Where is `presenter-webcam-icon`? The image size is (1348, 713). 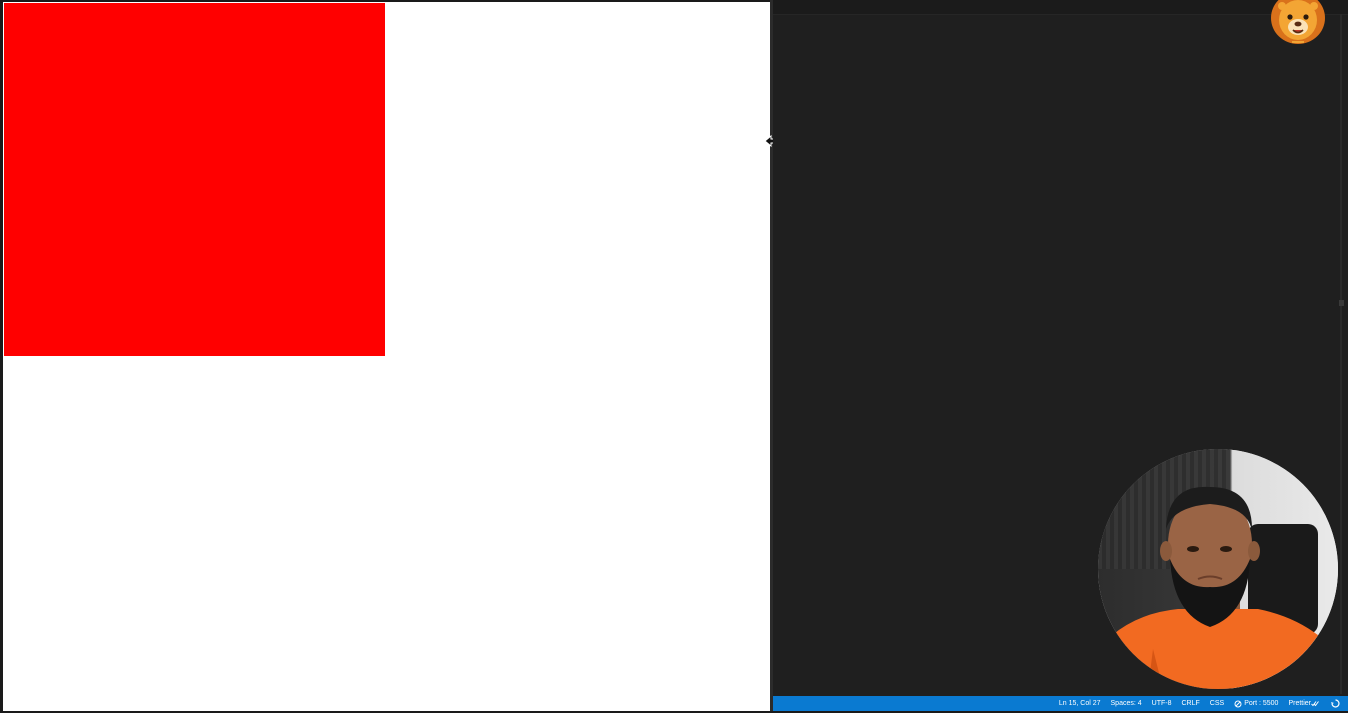
presenter-webcam-icon is located at coordinates (1218, 569).